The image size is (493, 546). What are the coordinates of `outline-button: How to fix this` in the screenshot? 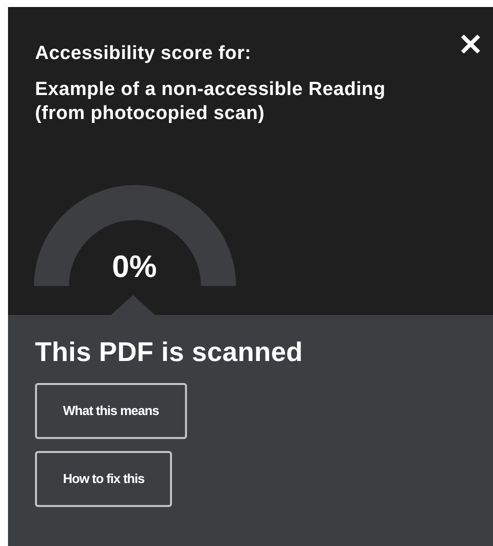 It's located at (103, 479).